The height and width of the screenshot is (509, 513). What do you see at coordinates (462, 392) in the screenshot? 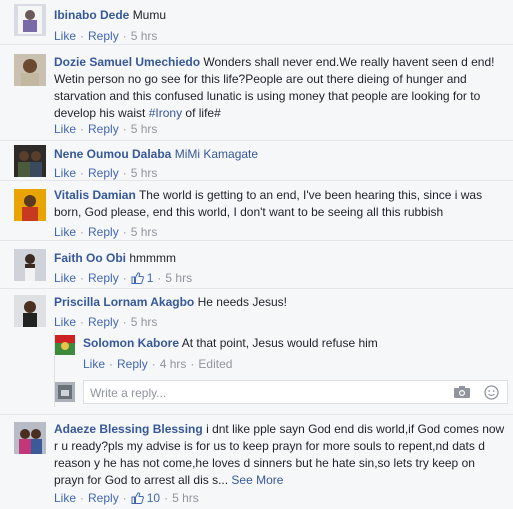
I see `camera-icon` at bounding box center [462, 392].